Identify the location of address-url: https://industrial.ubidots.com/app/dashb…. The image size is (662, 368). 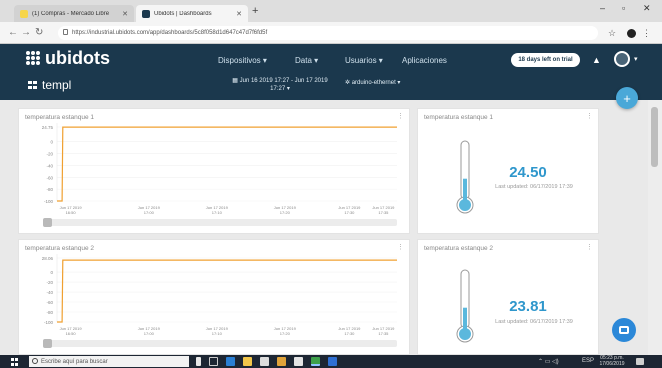
(170, 33).